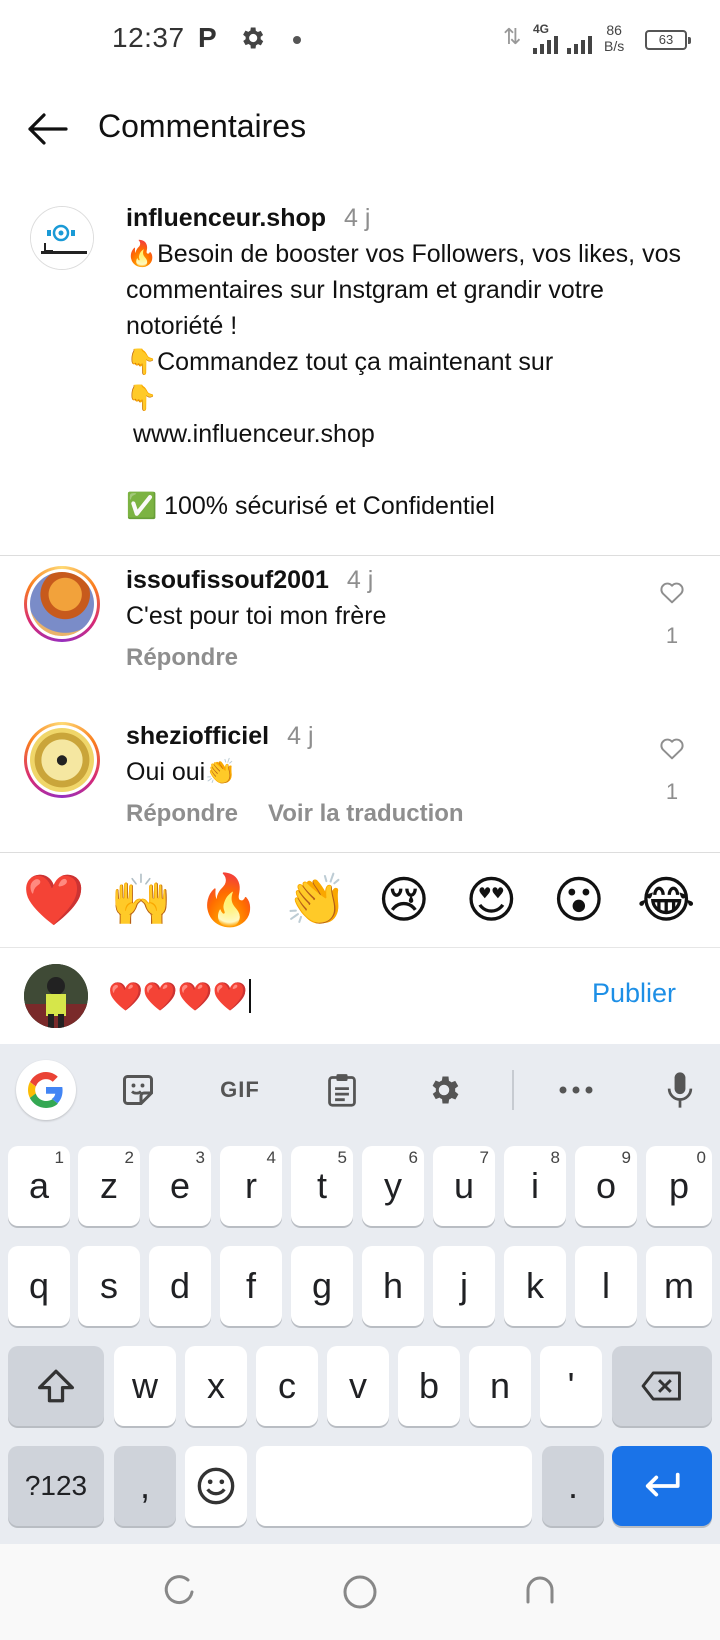 Image resolution: width=720 pixels, height=1640 pixels. I want to click on key-l: l, so click(606, 1286).